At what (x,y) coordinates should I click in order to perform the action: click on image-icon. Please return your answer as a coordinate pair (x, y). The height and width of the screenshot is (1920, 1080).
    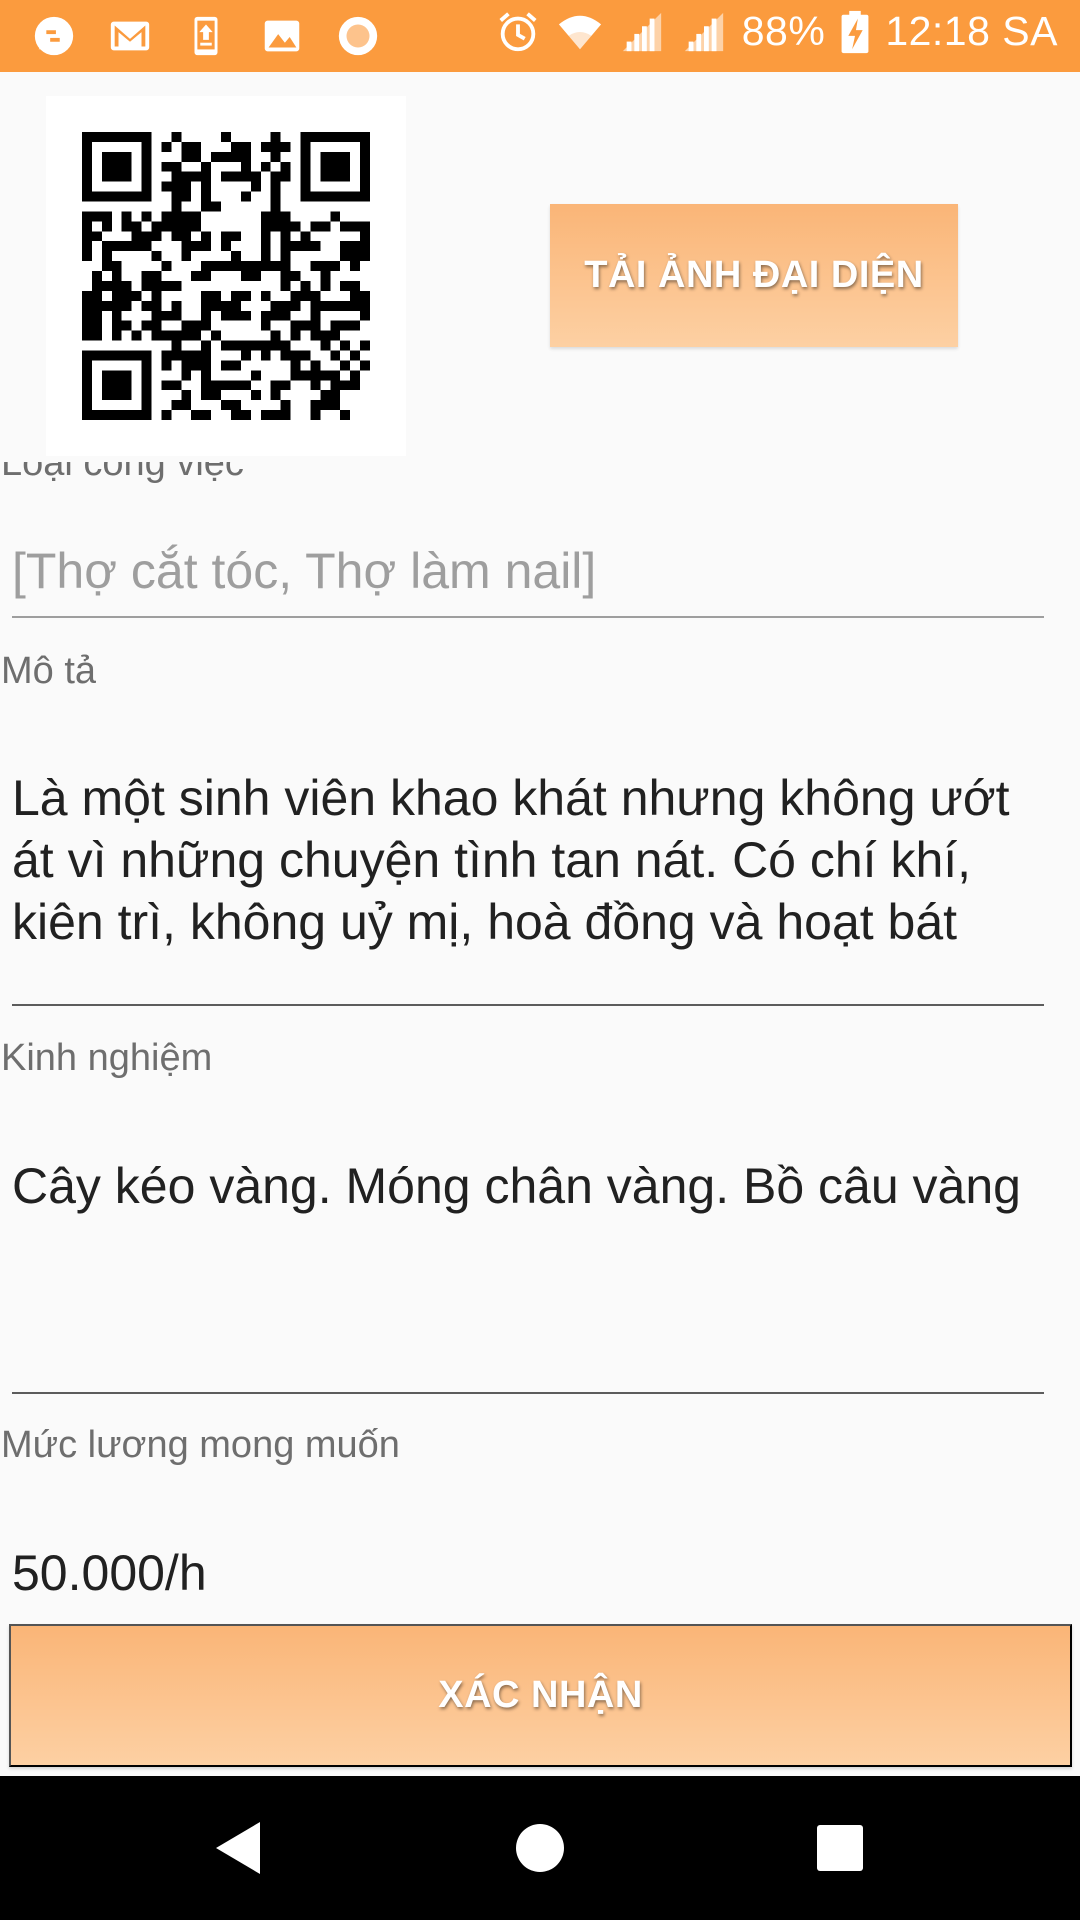
    Looking at the image, I should click on (282, 36).